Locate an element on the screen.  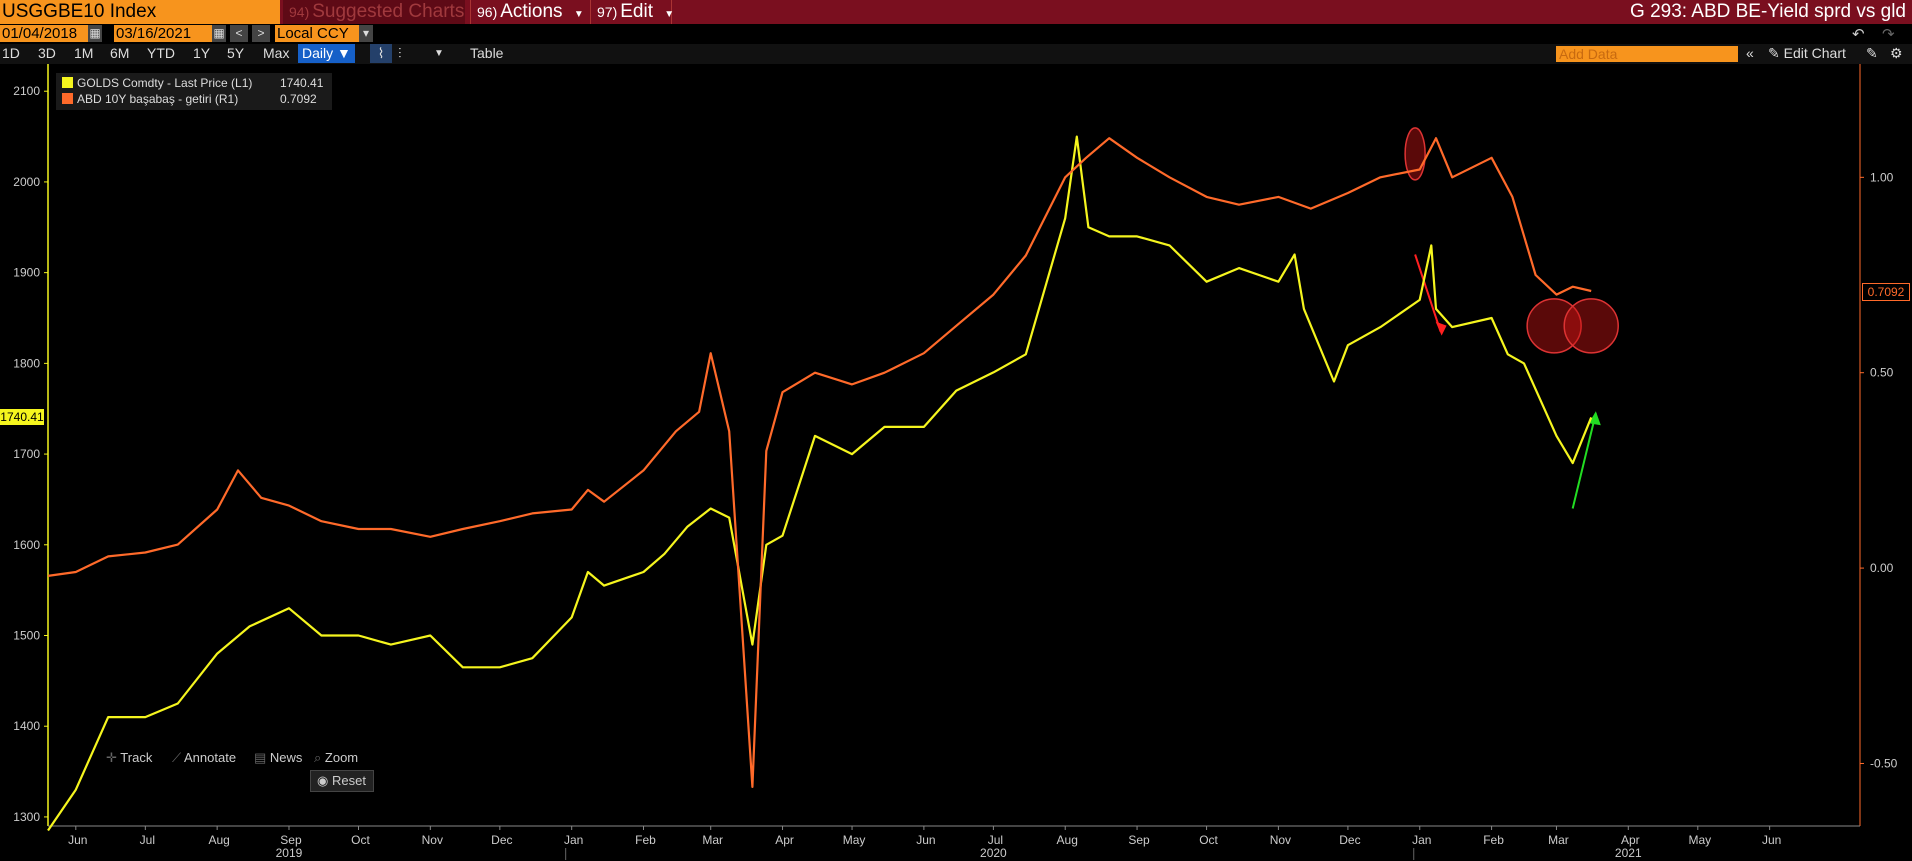
zoom-label: Zoom is located at coordinates (341, 757).